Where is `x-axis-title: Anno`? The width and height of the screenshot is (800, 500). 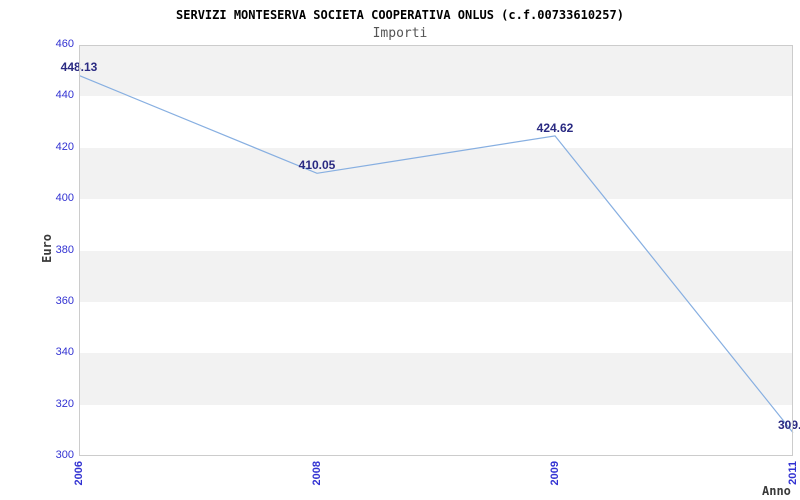 x-axis-title: Anno is located at coordinates (776, 491).